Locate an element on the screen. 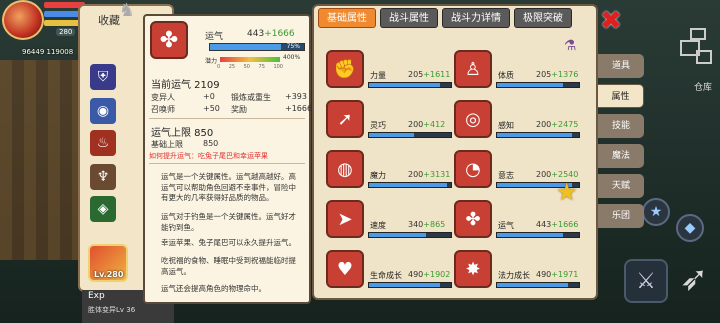 This screenshot has height=323, width=720. luck-desc: 幸运苹果、兔子尾巴可以永久提升运气。 is located at coordinates (228, 242).